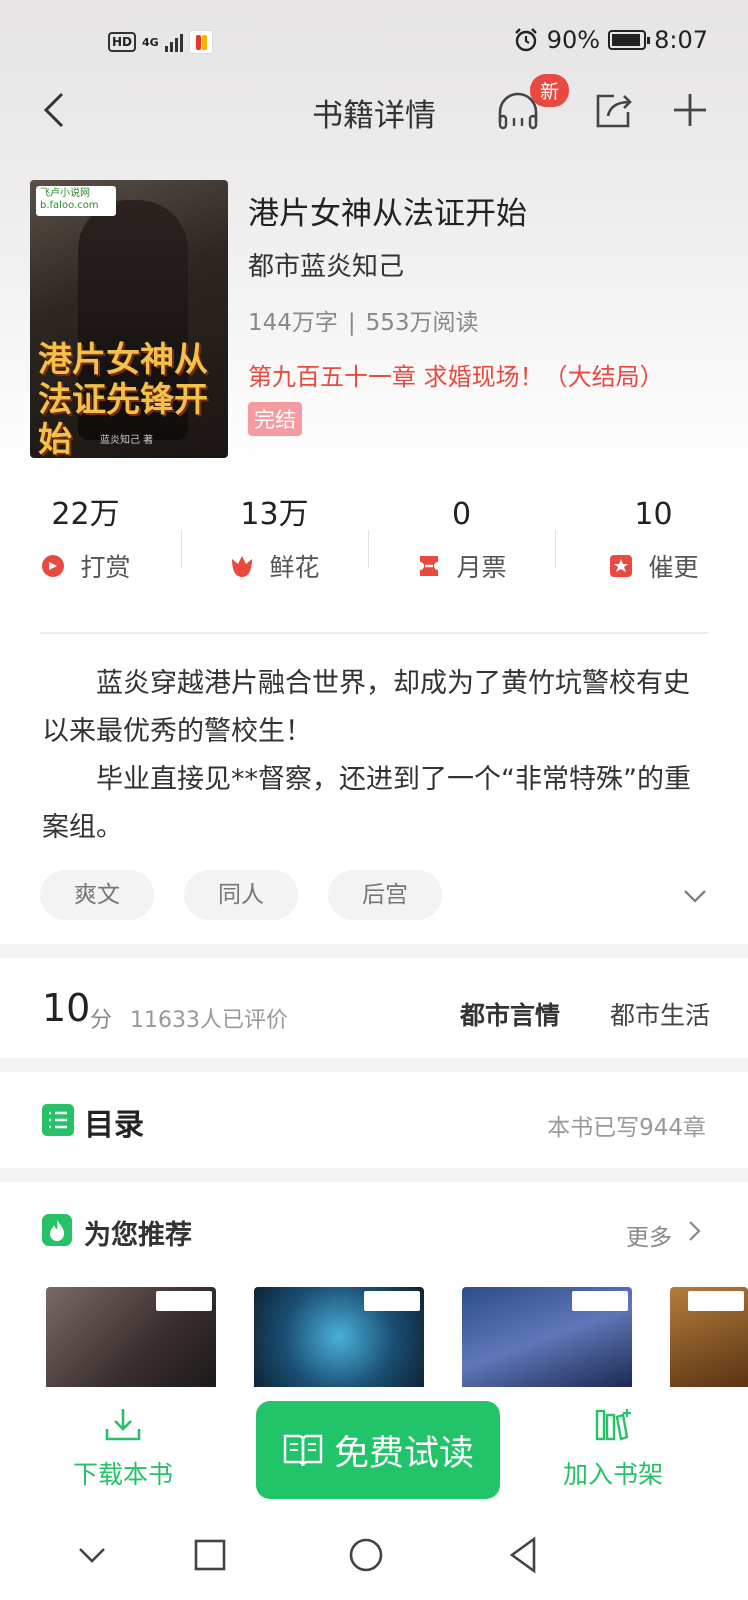  Describe the element at coordinates (374, 1013) in the screenshot. I see `rating-row: 10 分 11633人已评价 都市言情 都市生活` at that location.